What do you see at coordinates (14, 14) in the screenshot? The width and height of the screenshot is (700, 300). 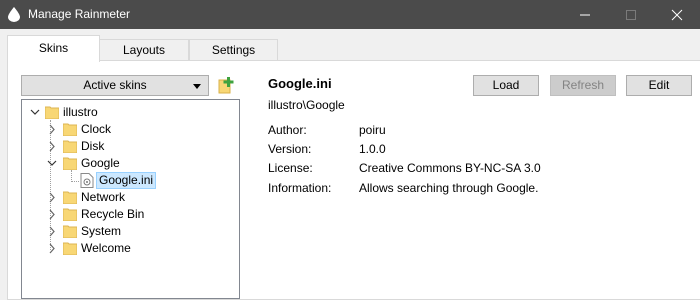 I see `rainmeter-drop-icon` at bounding box center [14, 14].